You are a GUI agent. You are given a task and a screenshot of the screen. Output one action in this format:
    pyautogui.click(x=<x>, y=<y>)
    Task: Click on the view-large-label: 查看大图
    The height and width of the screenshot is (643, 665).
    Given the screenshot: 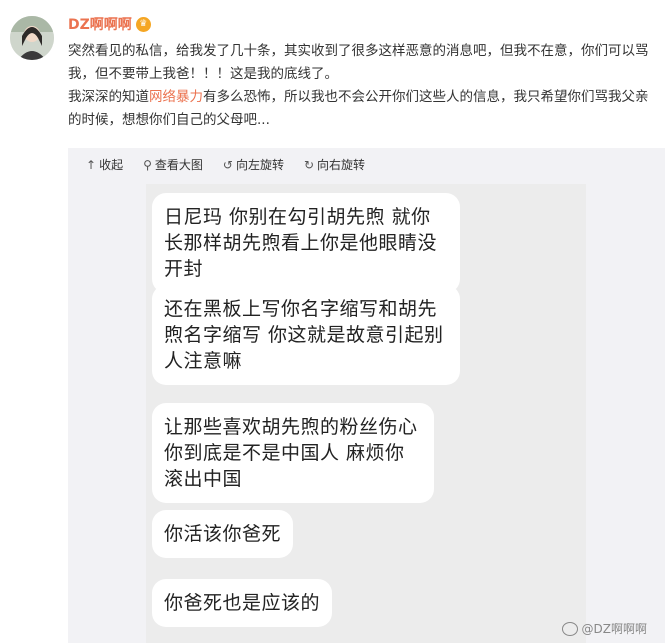 What is the action you would take?
    pyautogui.click(x=178, y=165)
    